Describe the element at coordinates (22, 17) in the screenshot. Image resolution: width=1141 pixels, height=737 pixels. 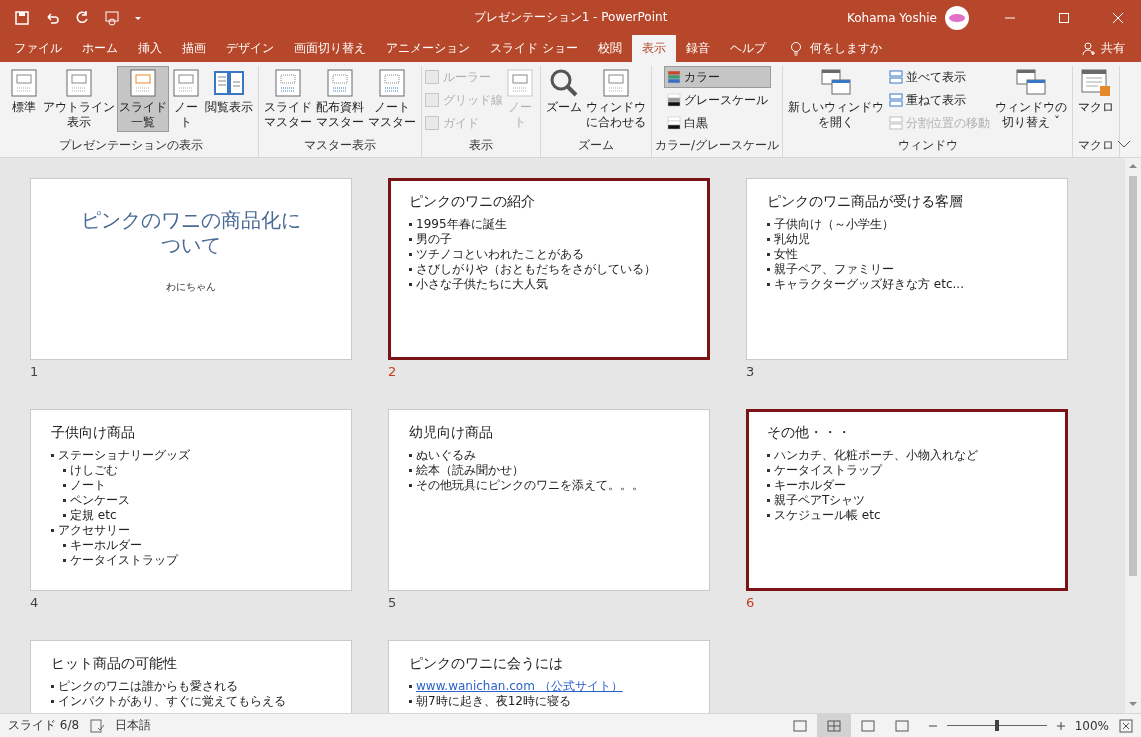
I see `save-icon` at that location.